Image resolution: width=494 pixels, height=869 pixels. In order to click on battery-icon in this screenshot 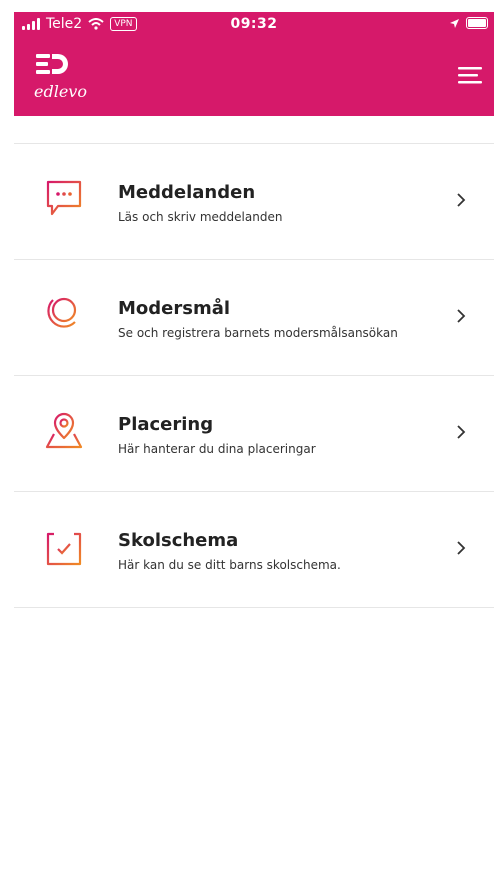, I will do `click(477, 23)`.